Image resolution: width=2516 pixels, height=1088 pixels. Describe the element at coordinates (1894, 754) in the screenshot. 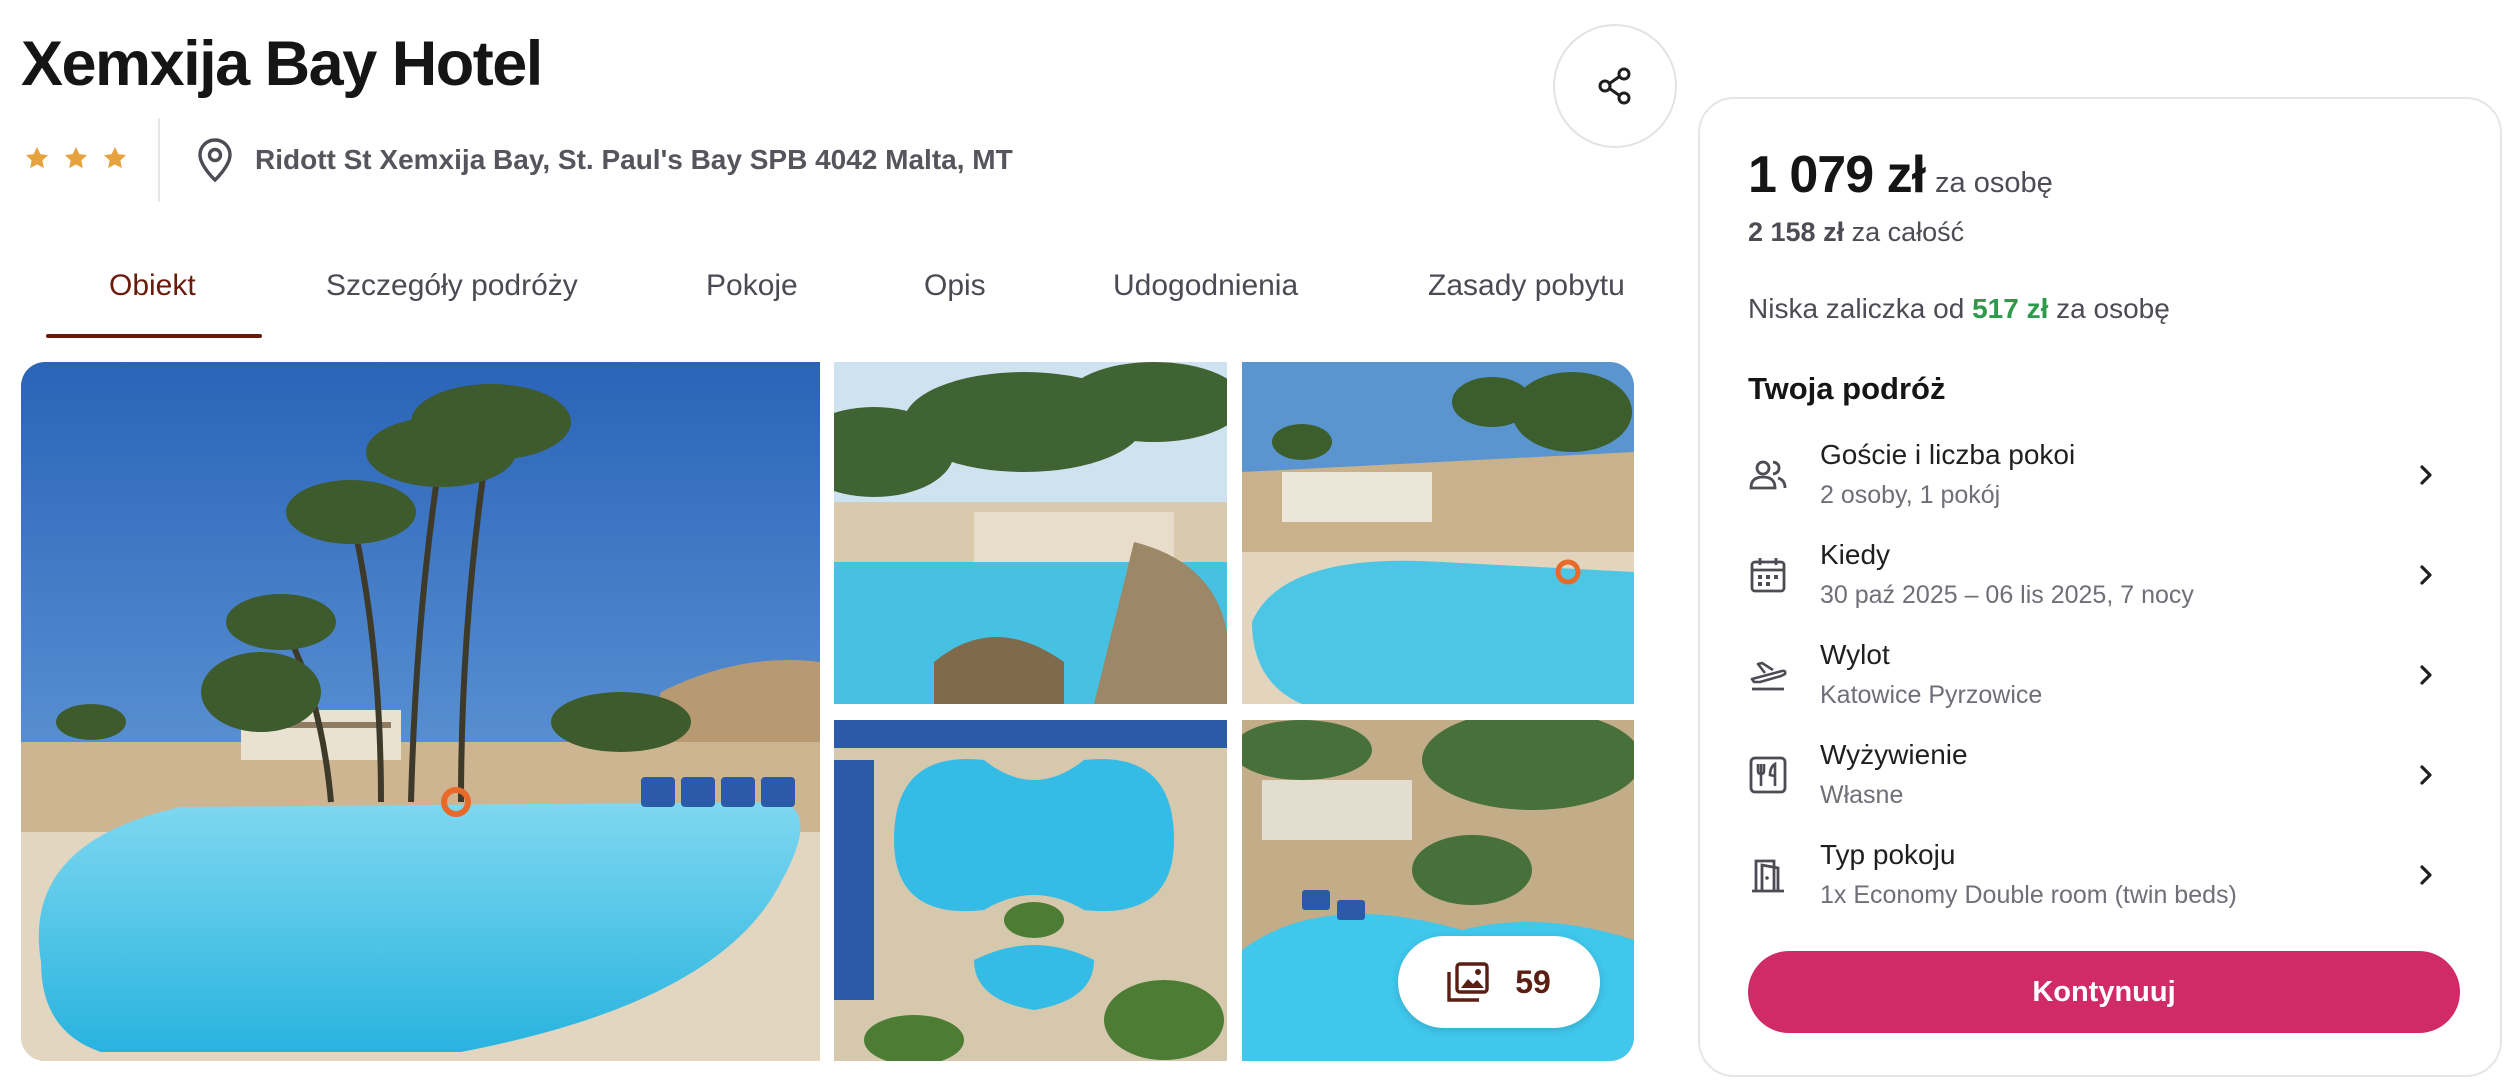

I see `trip-row-label: Wyżywienie` at that location.